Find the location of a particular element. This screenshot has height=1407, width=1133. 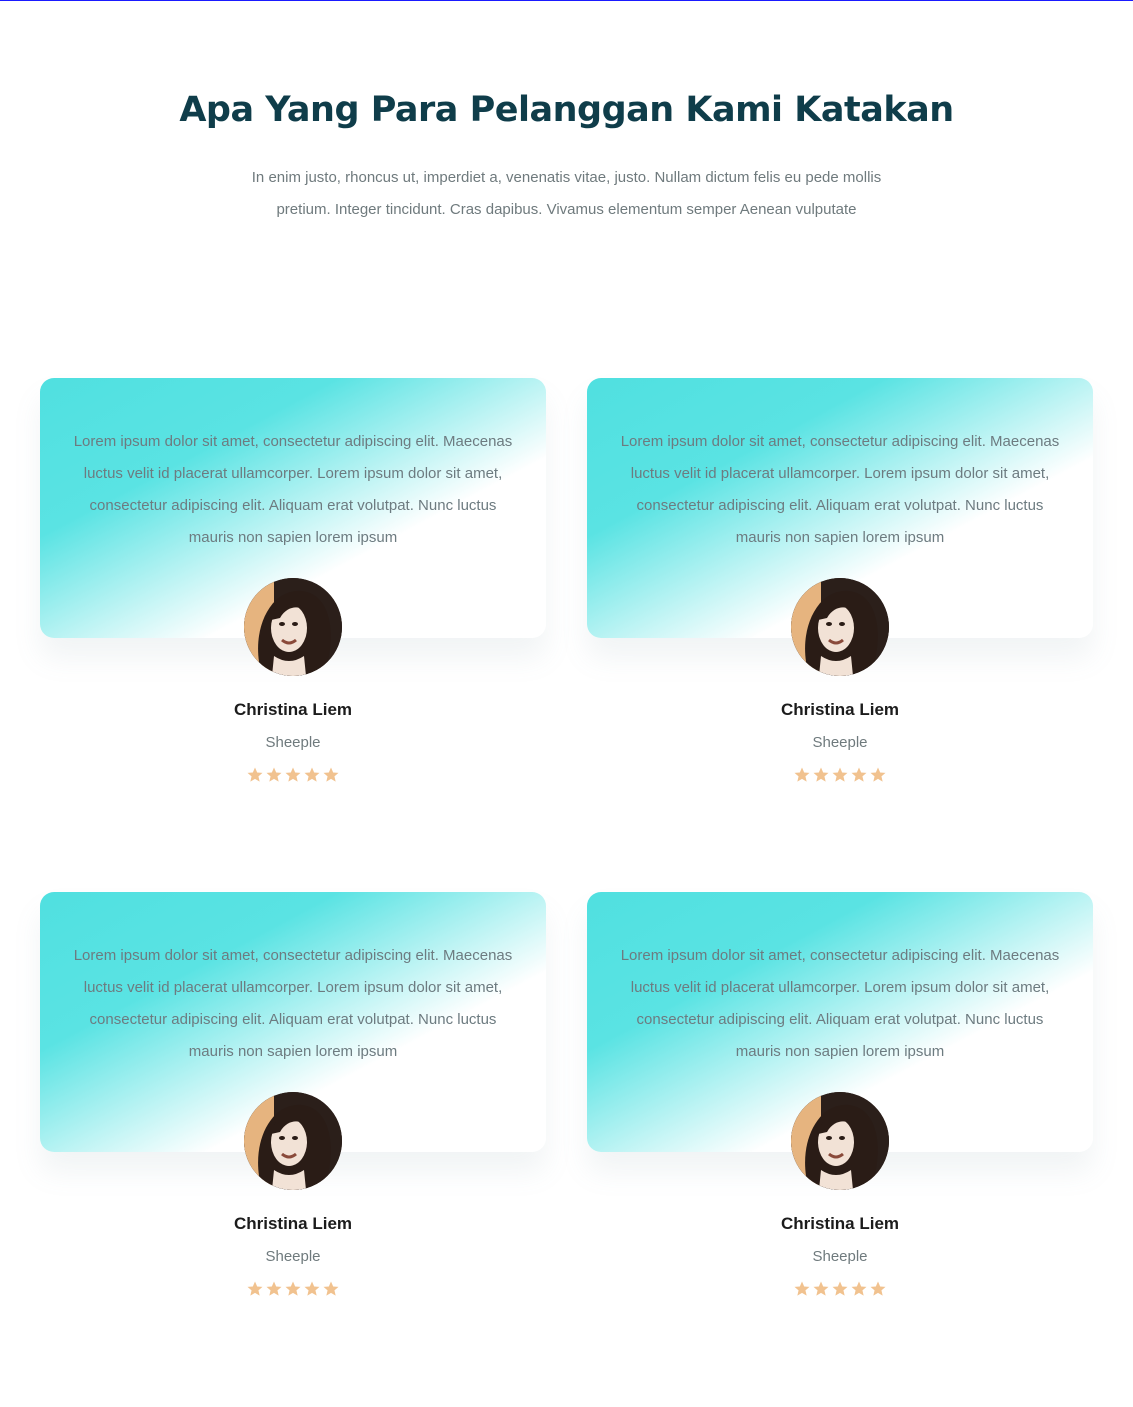

section-title: Apa Yang Para Pelanggan Kami Katakan is located at coordinates (566, 110).